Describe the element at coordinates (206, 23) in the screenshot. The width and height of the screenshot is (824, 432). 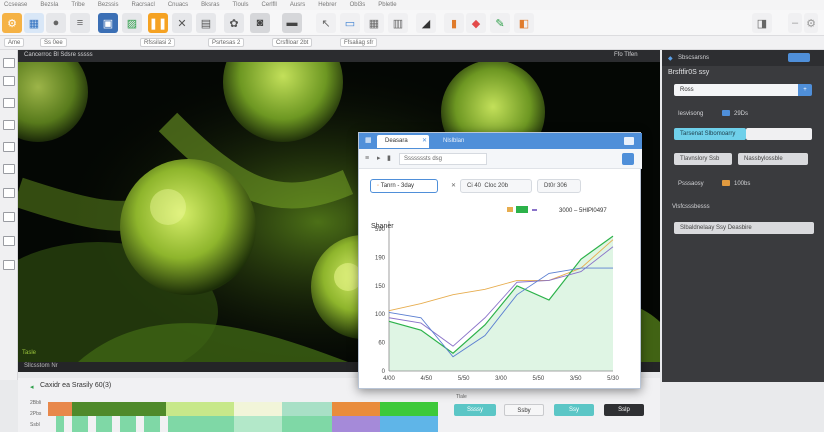
I see `camera-icon: ▤` at that location.